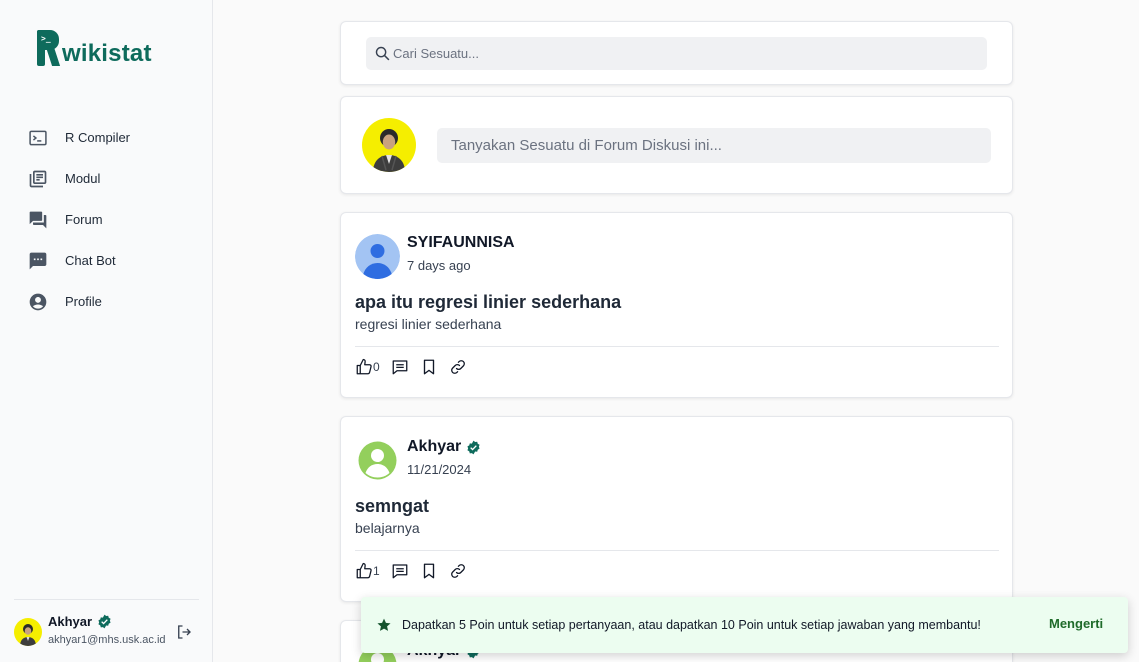  I want to click on chat-dots-icon, so click(38, 260).